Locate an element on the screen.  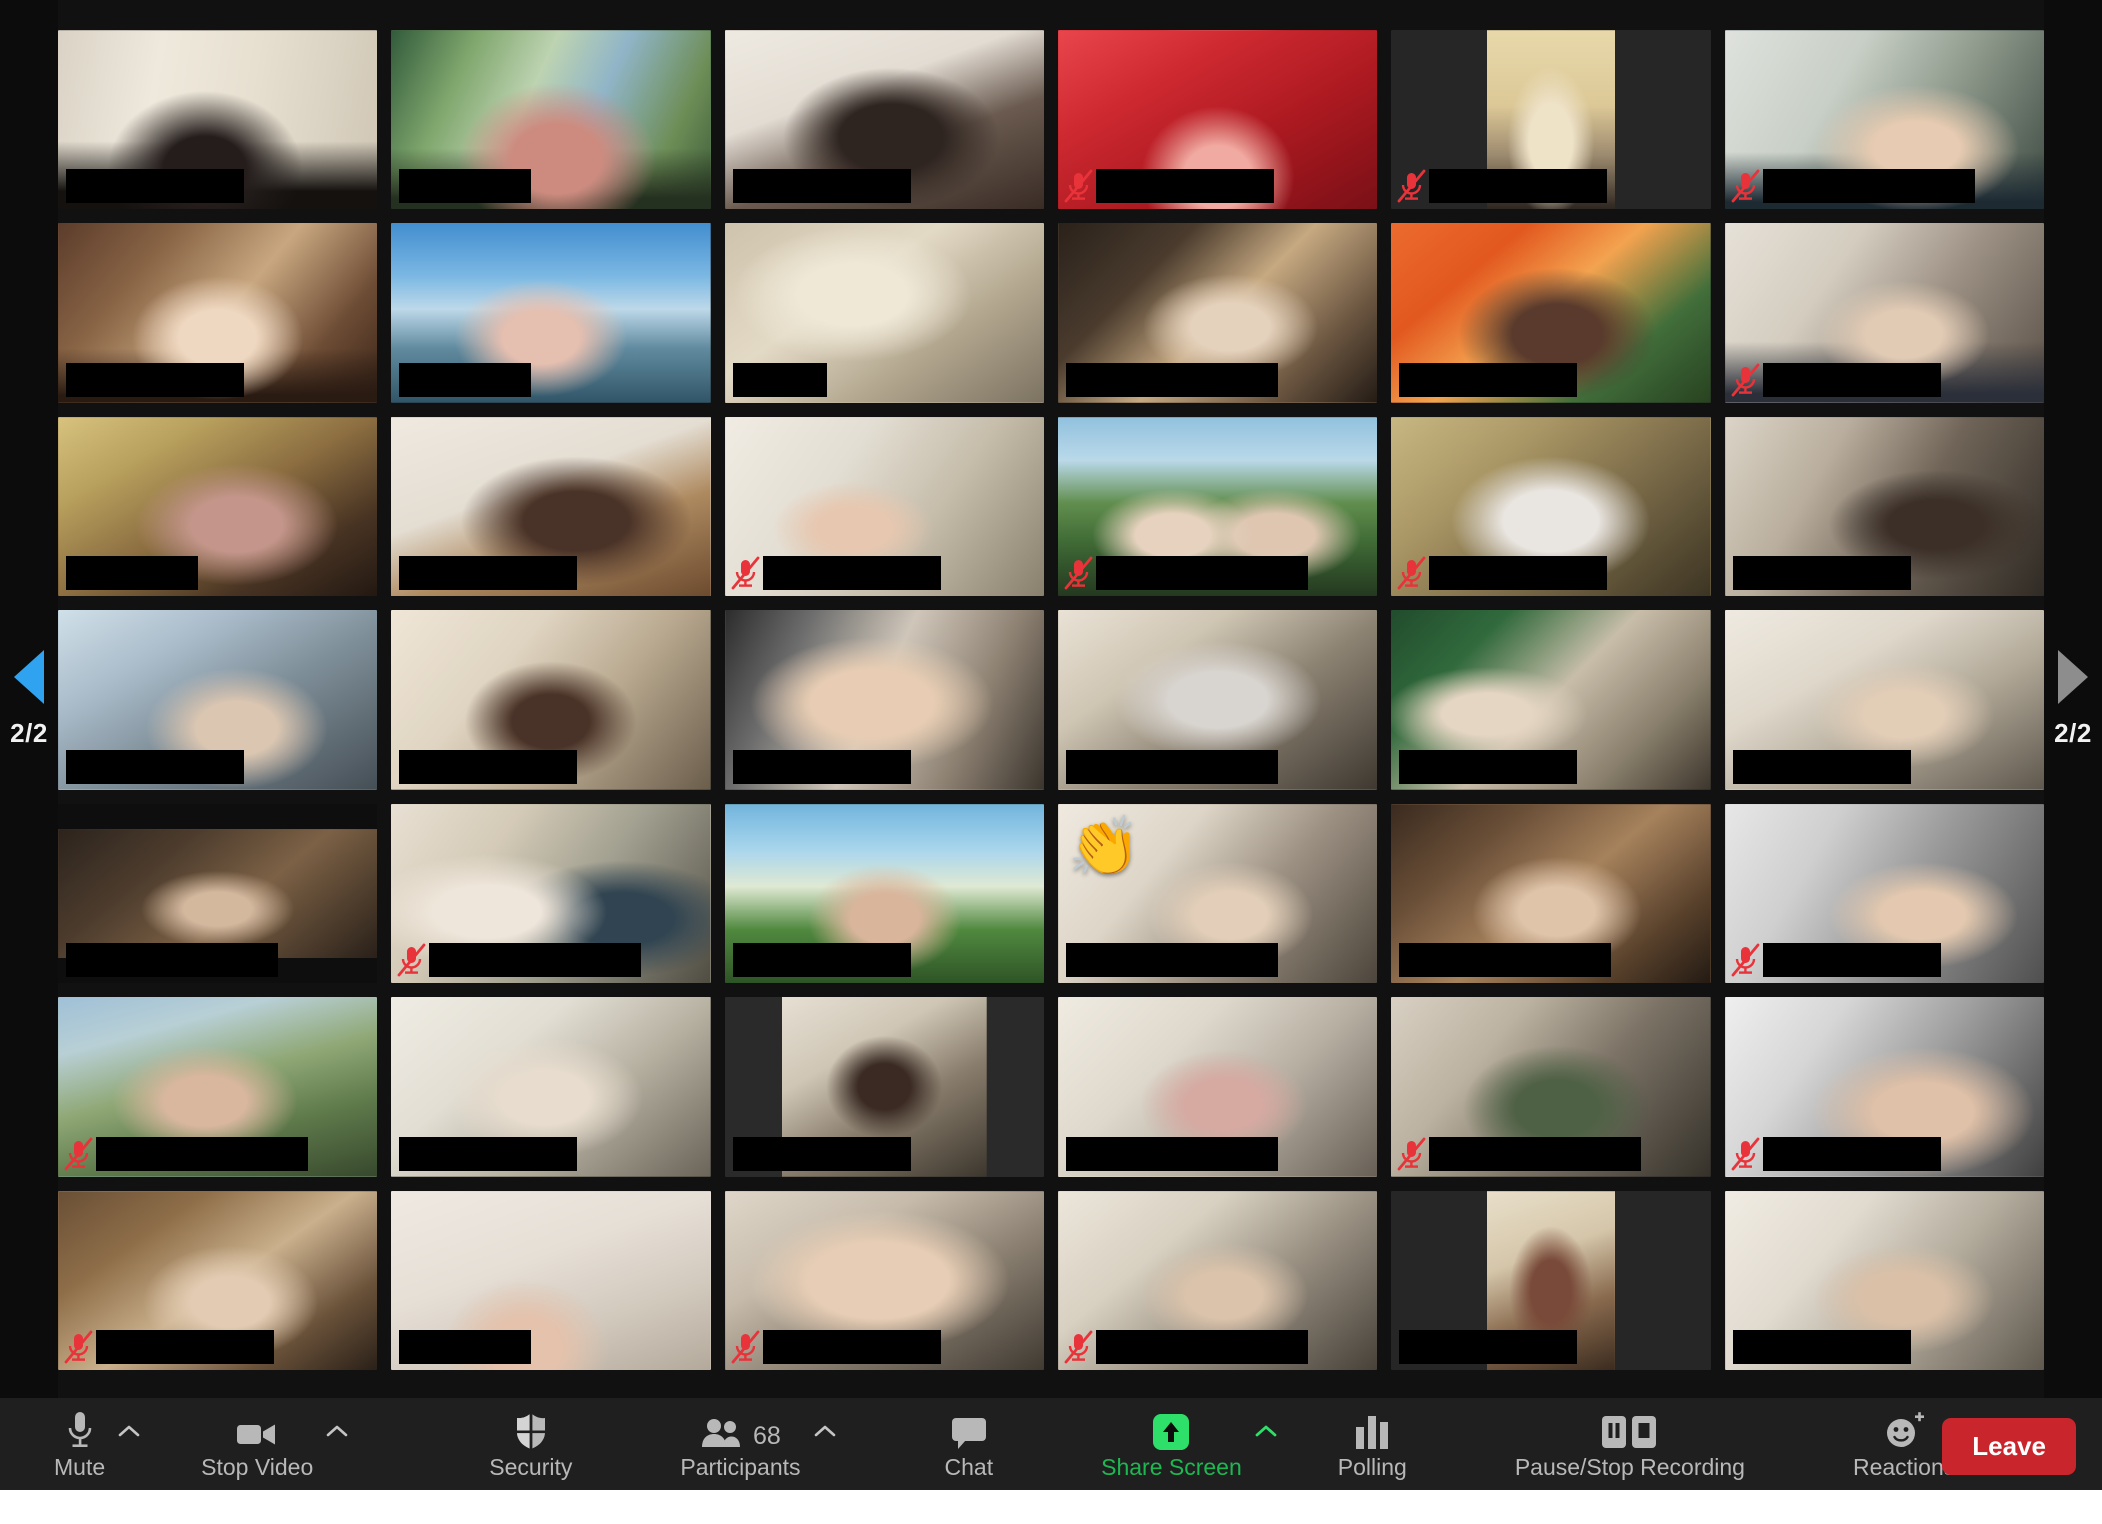
stop-video-label: Stop Video is located at coordinates (257, 1466).